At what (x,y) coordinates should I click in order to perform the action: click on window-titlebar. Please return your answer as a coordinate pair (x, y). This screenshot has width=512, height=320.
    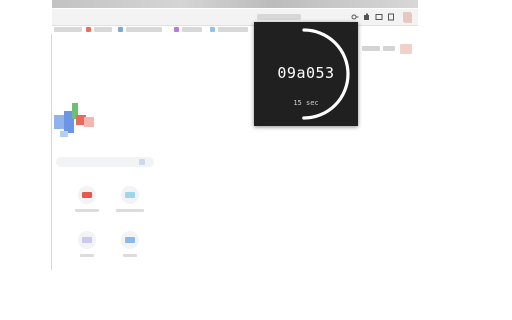
    Looking at the image, I should click on (235, 4).